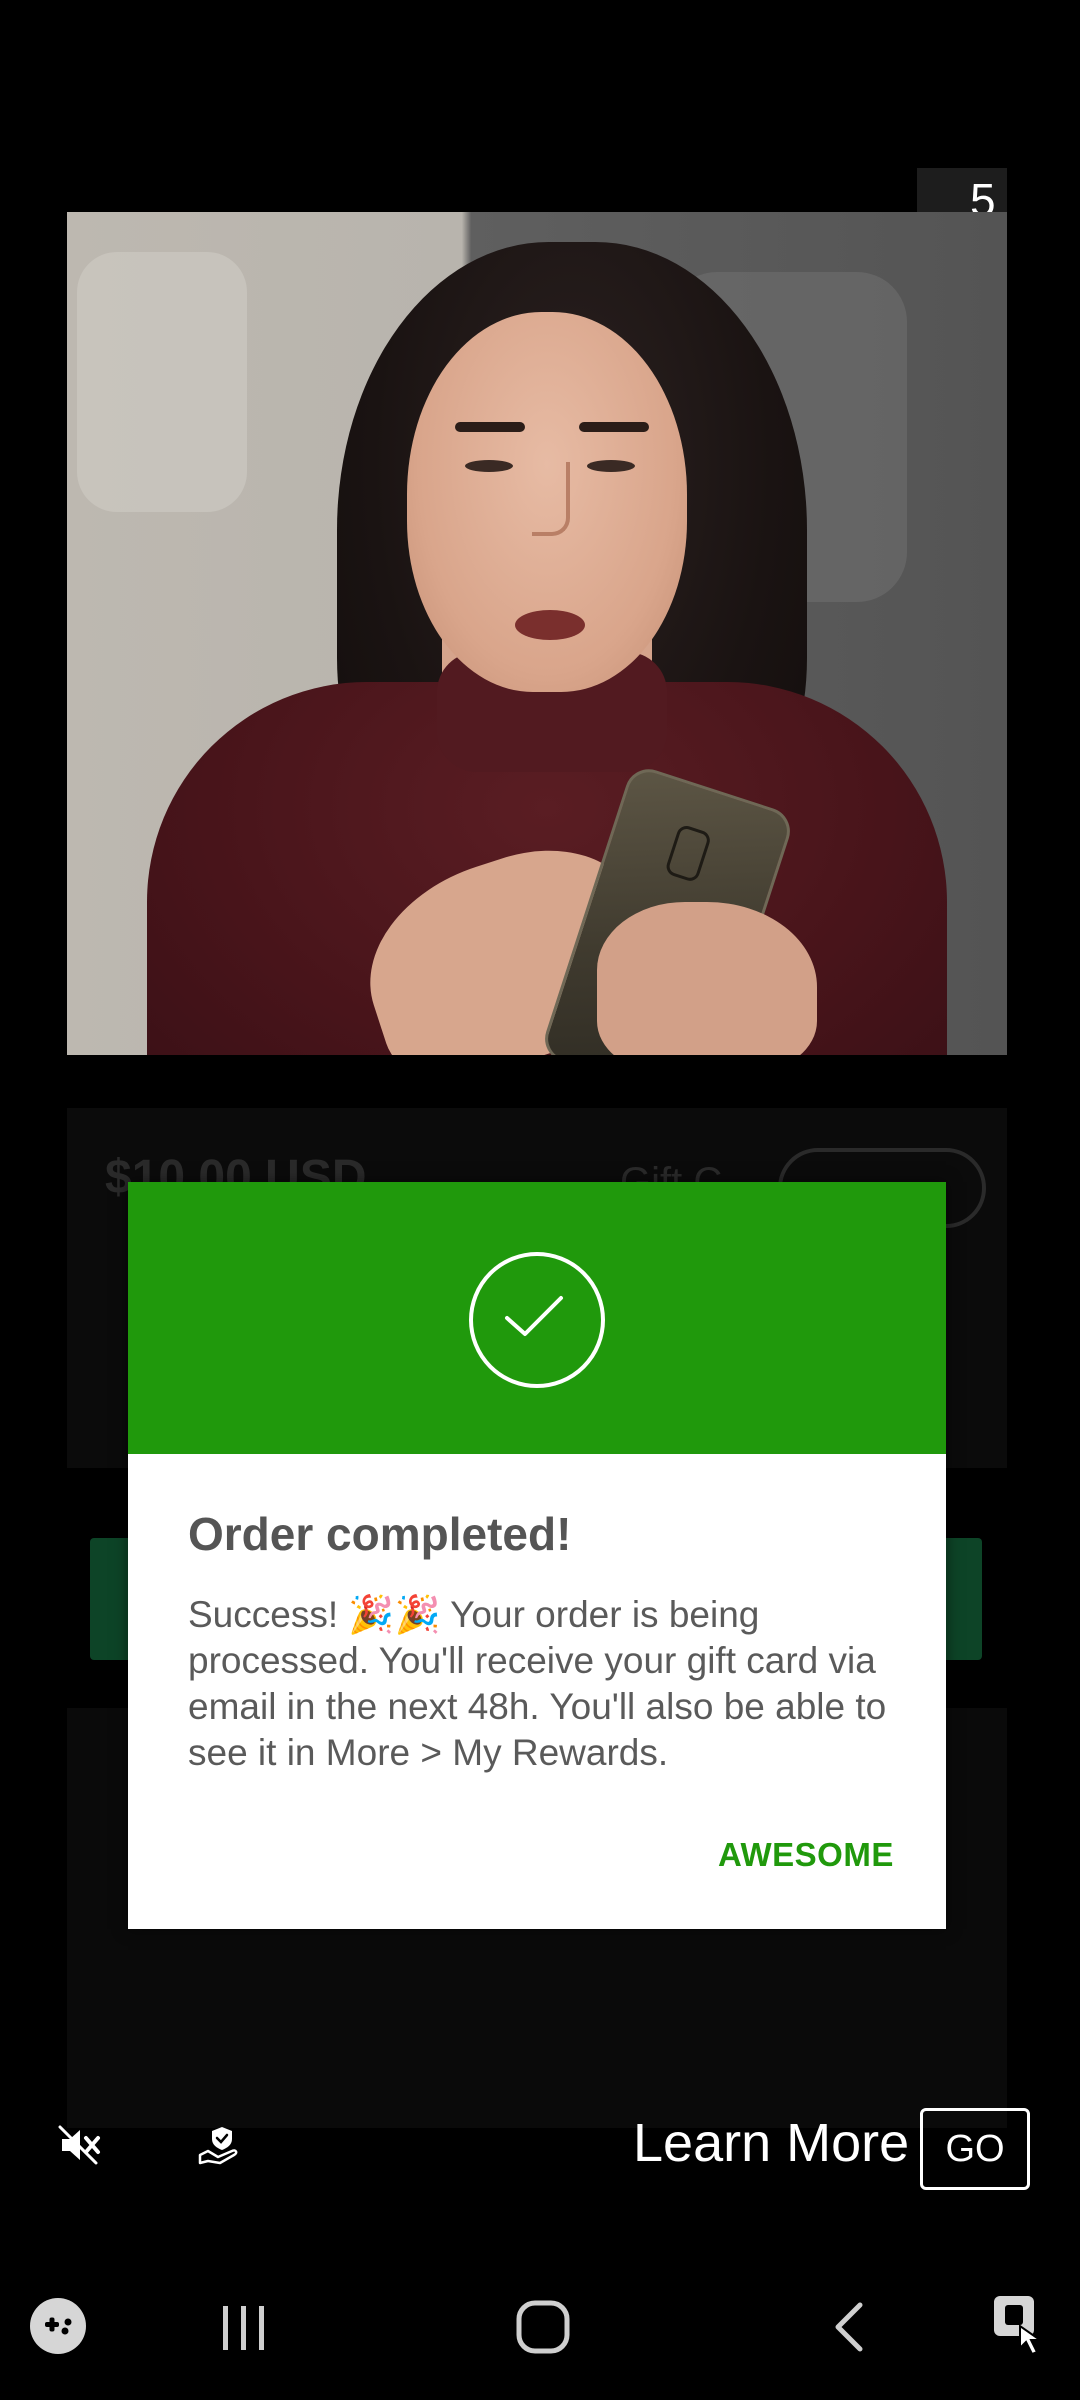  Describe the element at coordinates (771, 2143) in the screenshot. I see `learn-more-label: Learn More` at that location.